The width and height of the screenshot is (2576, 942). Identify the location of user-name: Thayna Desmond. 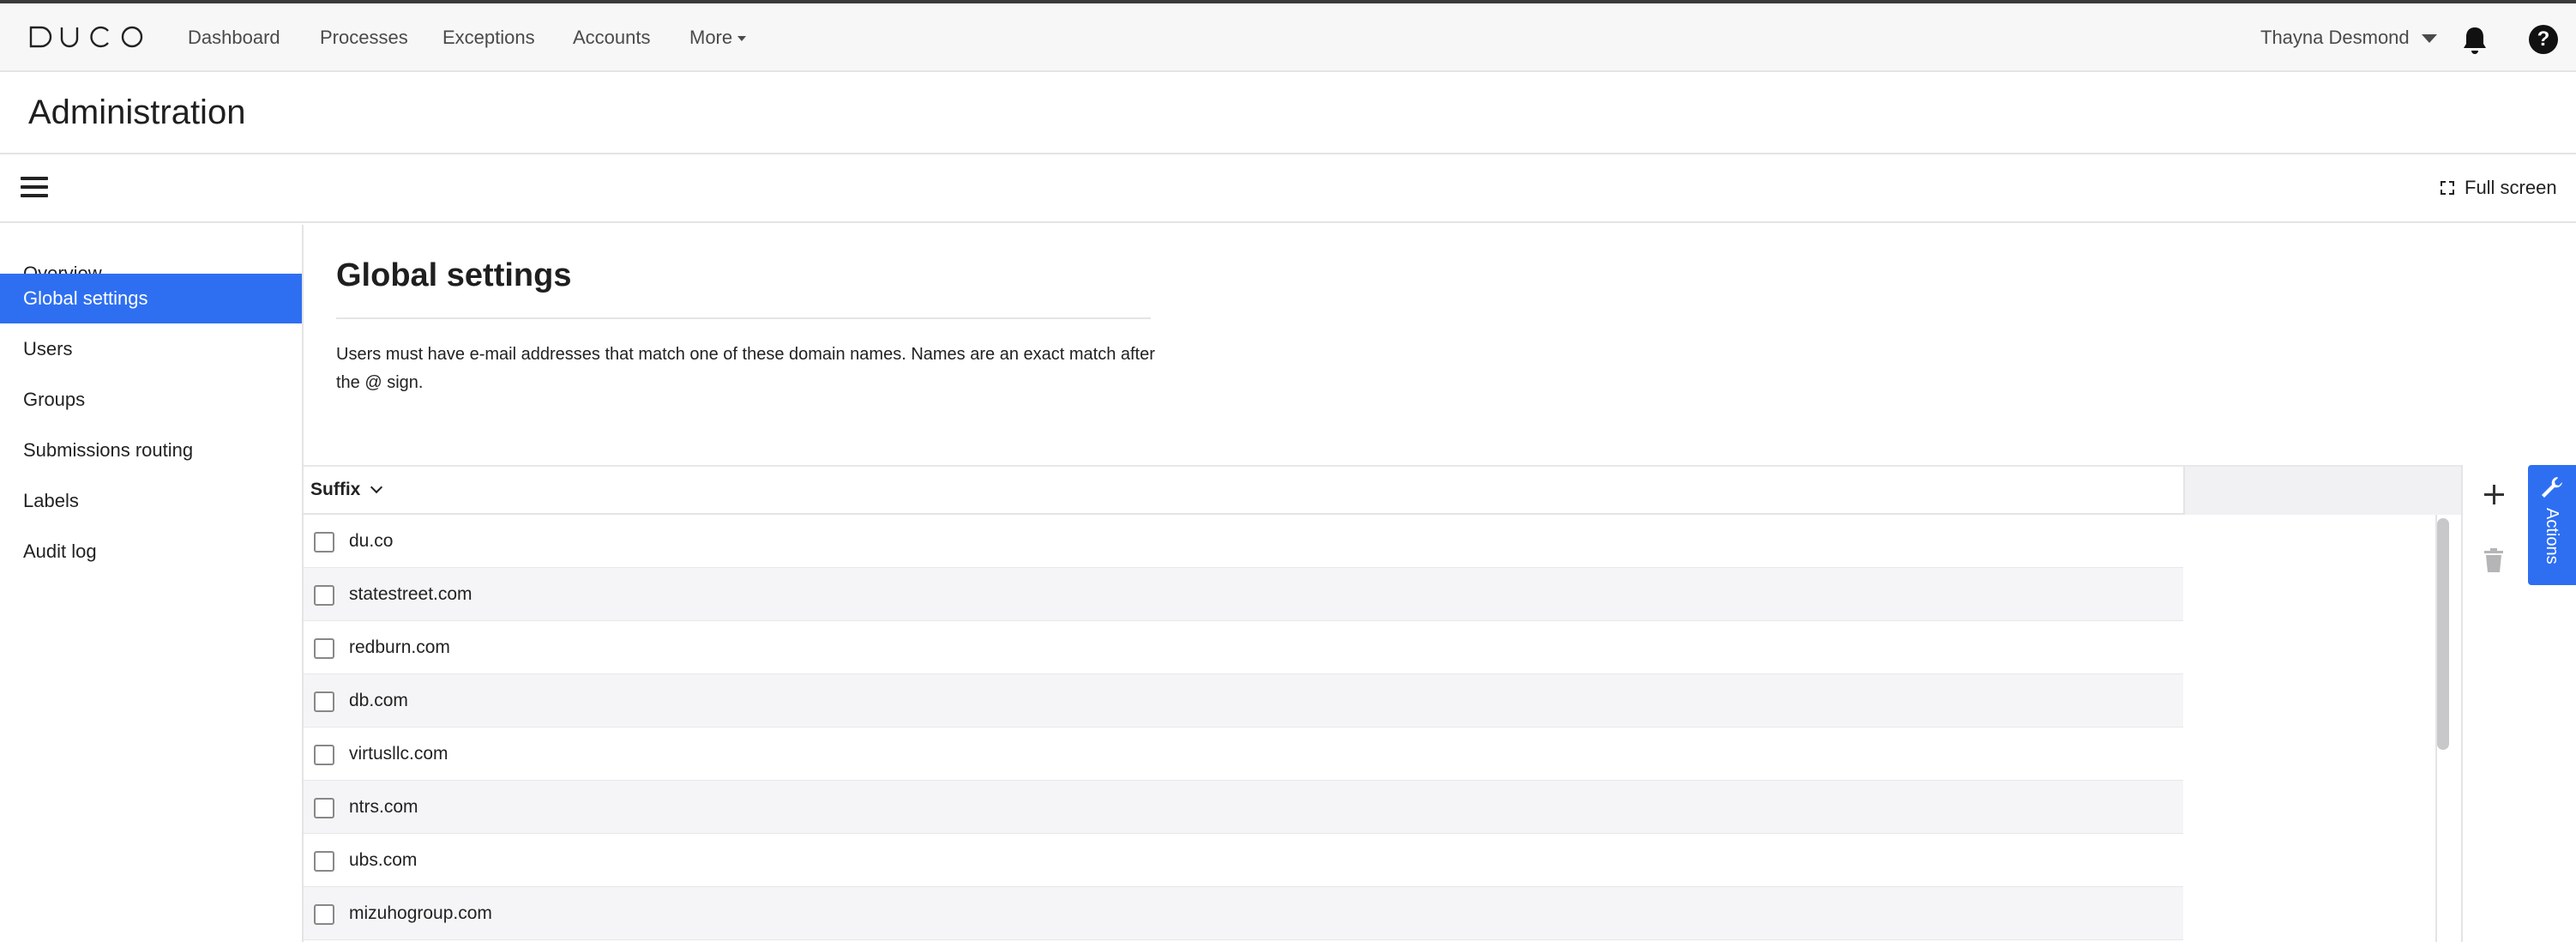
(2335, 37).